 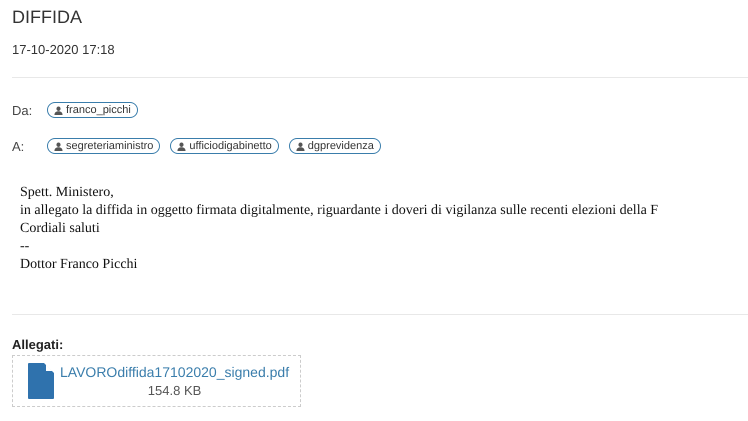 I want to click on file-size: 154.8 KB, so click(x=175, y=390).